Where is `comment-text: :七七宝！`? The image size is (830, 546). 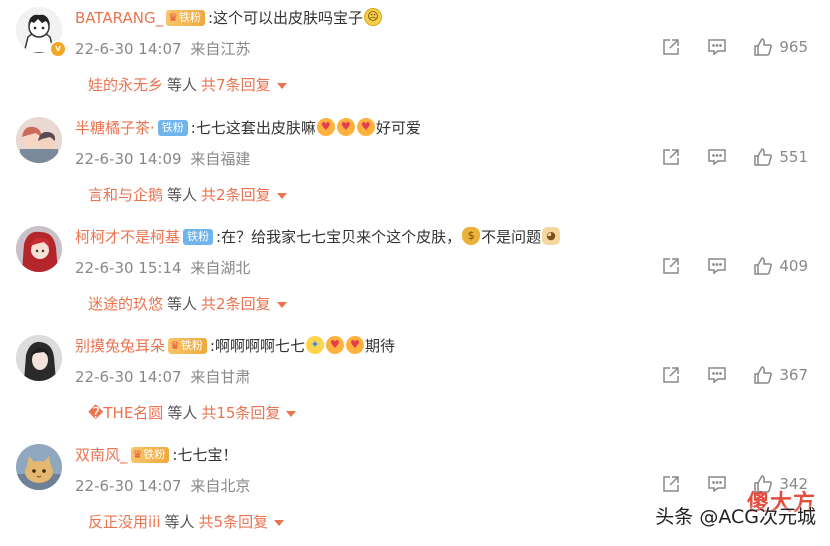 comment-text: :七七宝！ is located at coordinates (205, 455).